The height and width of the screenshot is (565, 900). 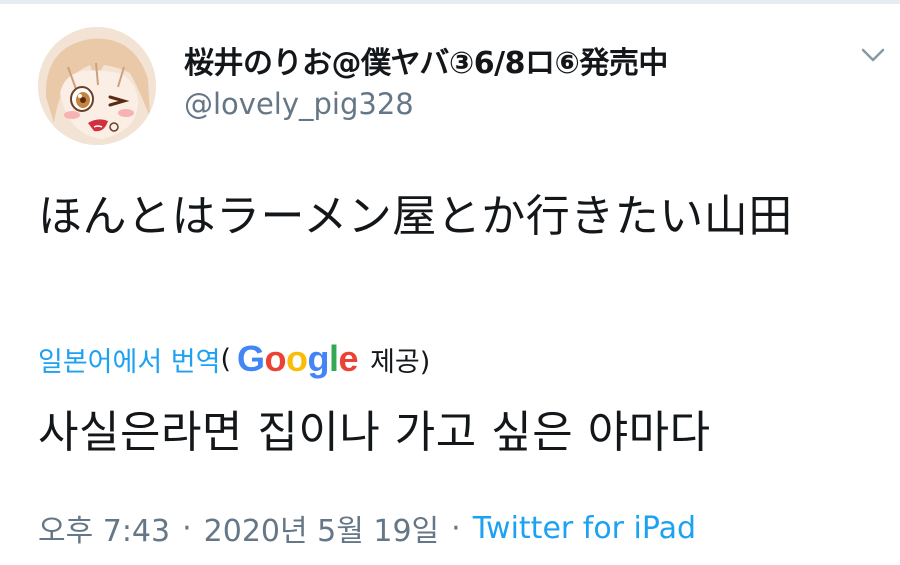 I want to click on anime-girl-avatar-icon, so click(x=97, y=86).